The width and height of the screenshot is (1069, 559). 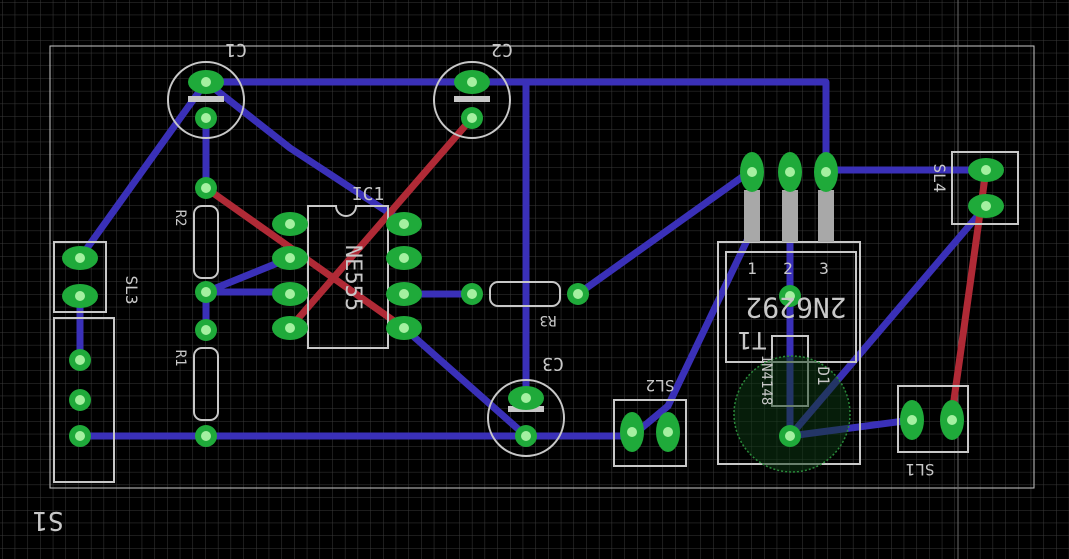 What do you see at coordinates (368, 194) in the screenshot?
I see `label-ic1: IC1` at bounding box center [368, 194].